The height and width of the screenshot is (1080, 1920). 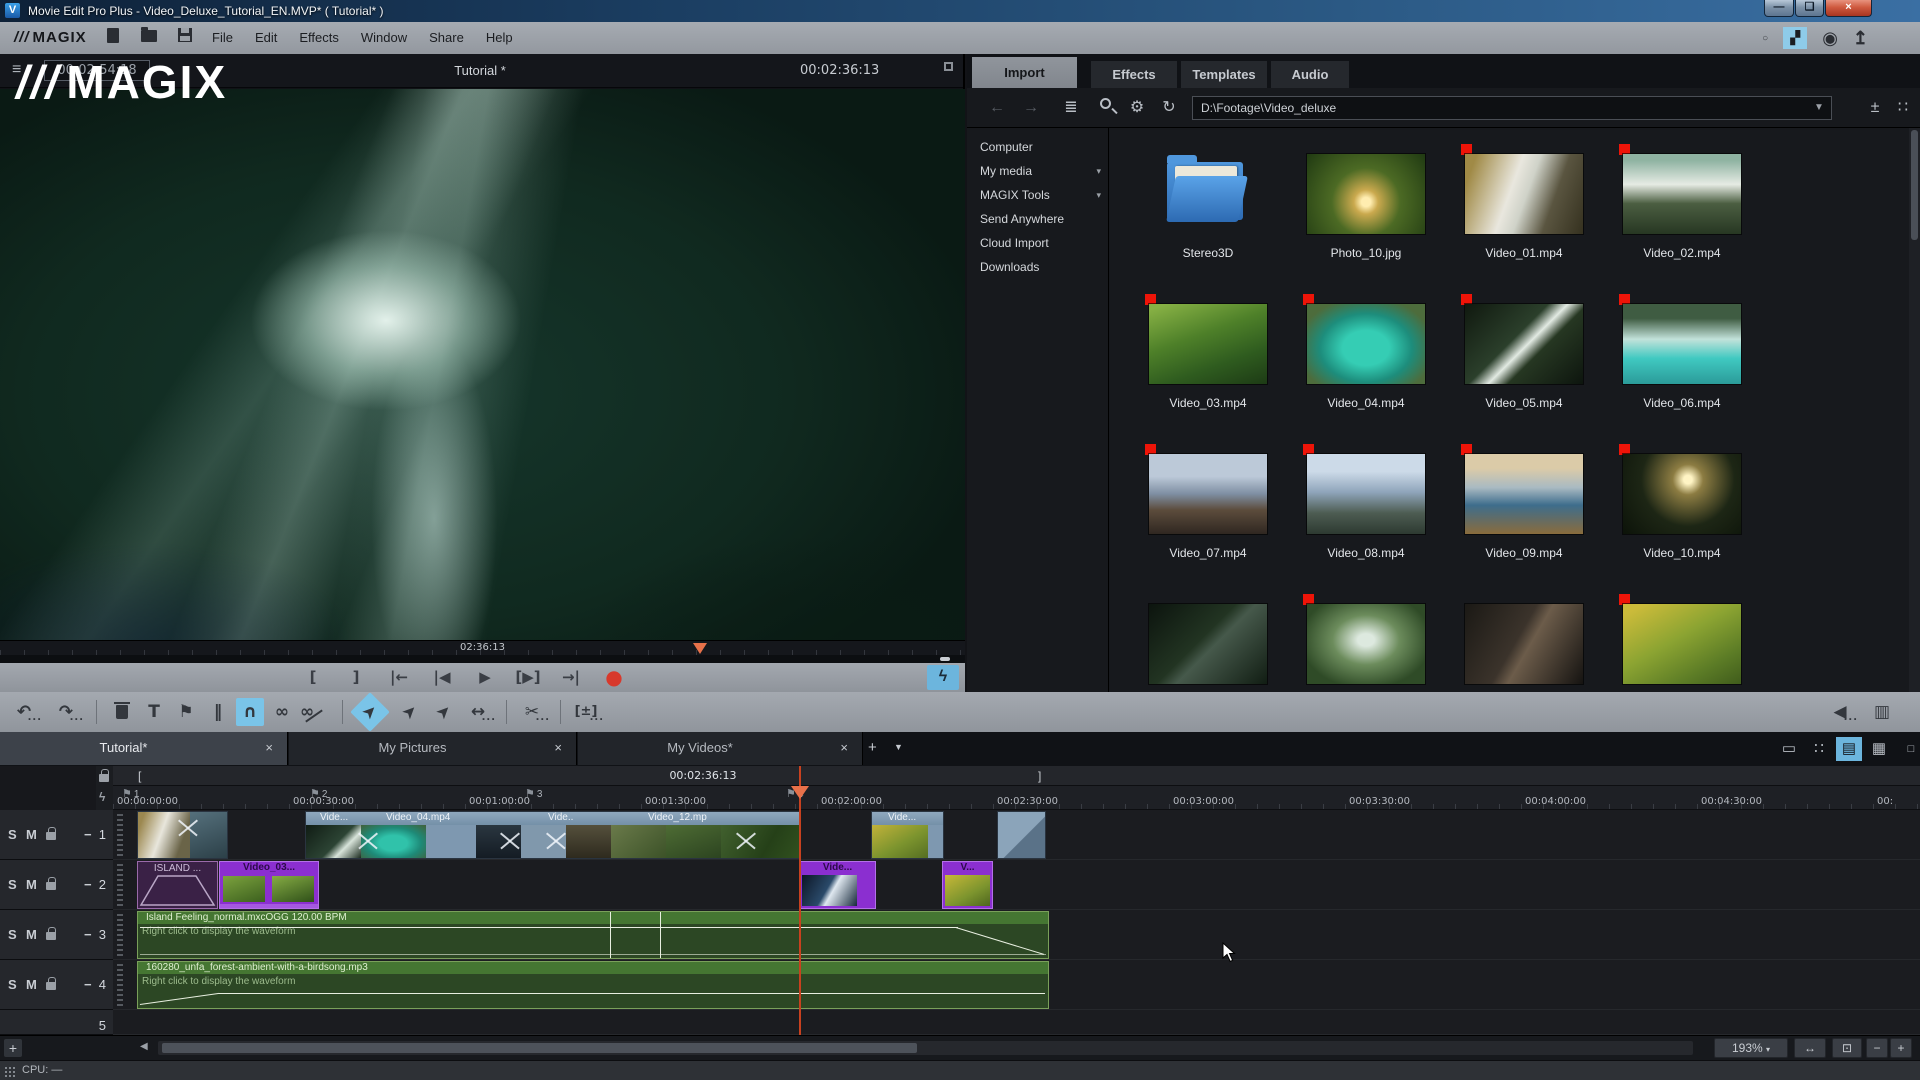 What do you see at coordinates (122, 712) in the screenshot?
I see `delete-button` at bounding box center [122, 712].